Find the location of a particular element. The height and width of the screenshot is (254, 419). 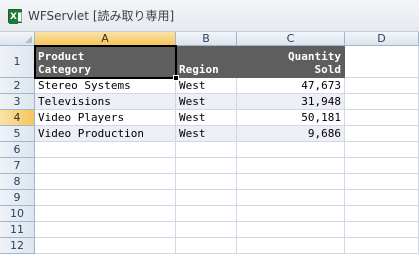

category-value: Video Production is located at coordinates (91, 133).